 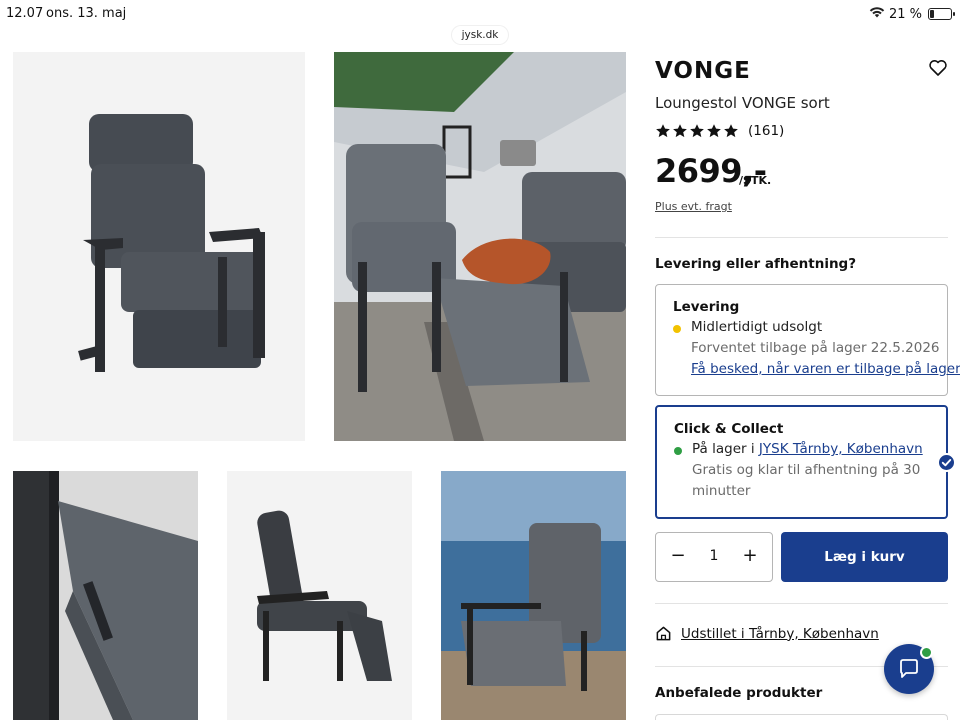 What do you see at coordinates (813, 633) in the screenshot?
I see `showroom-store: Tårnby, København` at bounding box center [813, 633].